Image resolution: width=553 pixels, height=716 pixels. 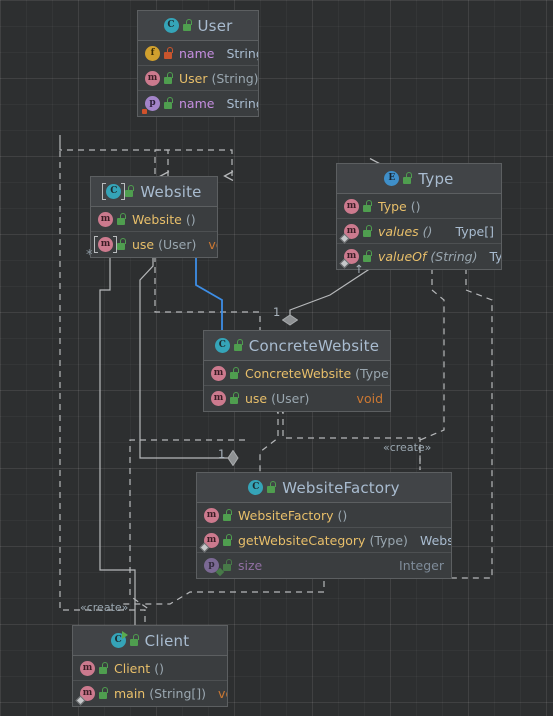 What do you see at coordinates (495, 256) in the screenshot?
I see `member-type: Type` at bounding box center [495, 256].